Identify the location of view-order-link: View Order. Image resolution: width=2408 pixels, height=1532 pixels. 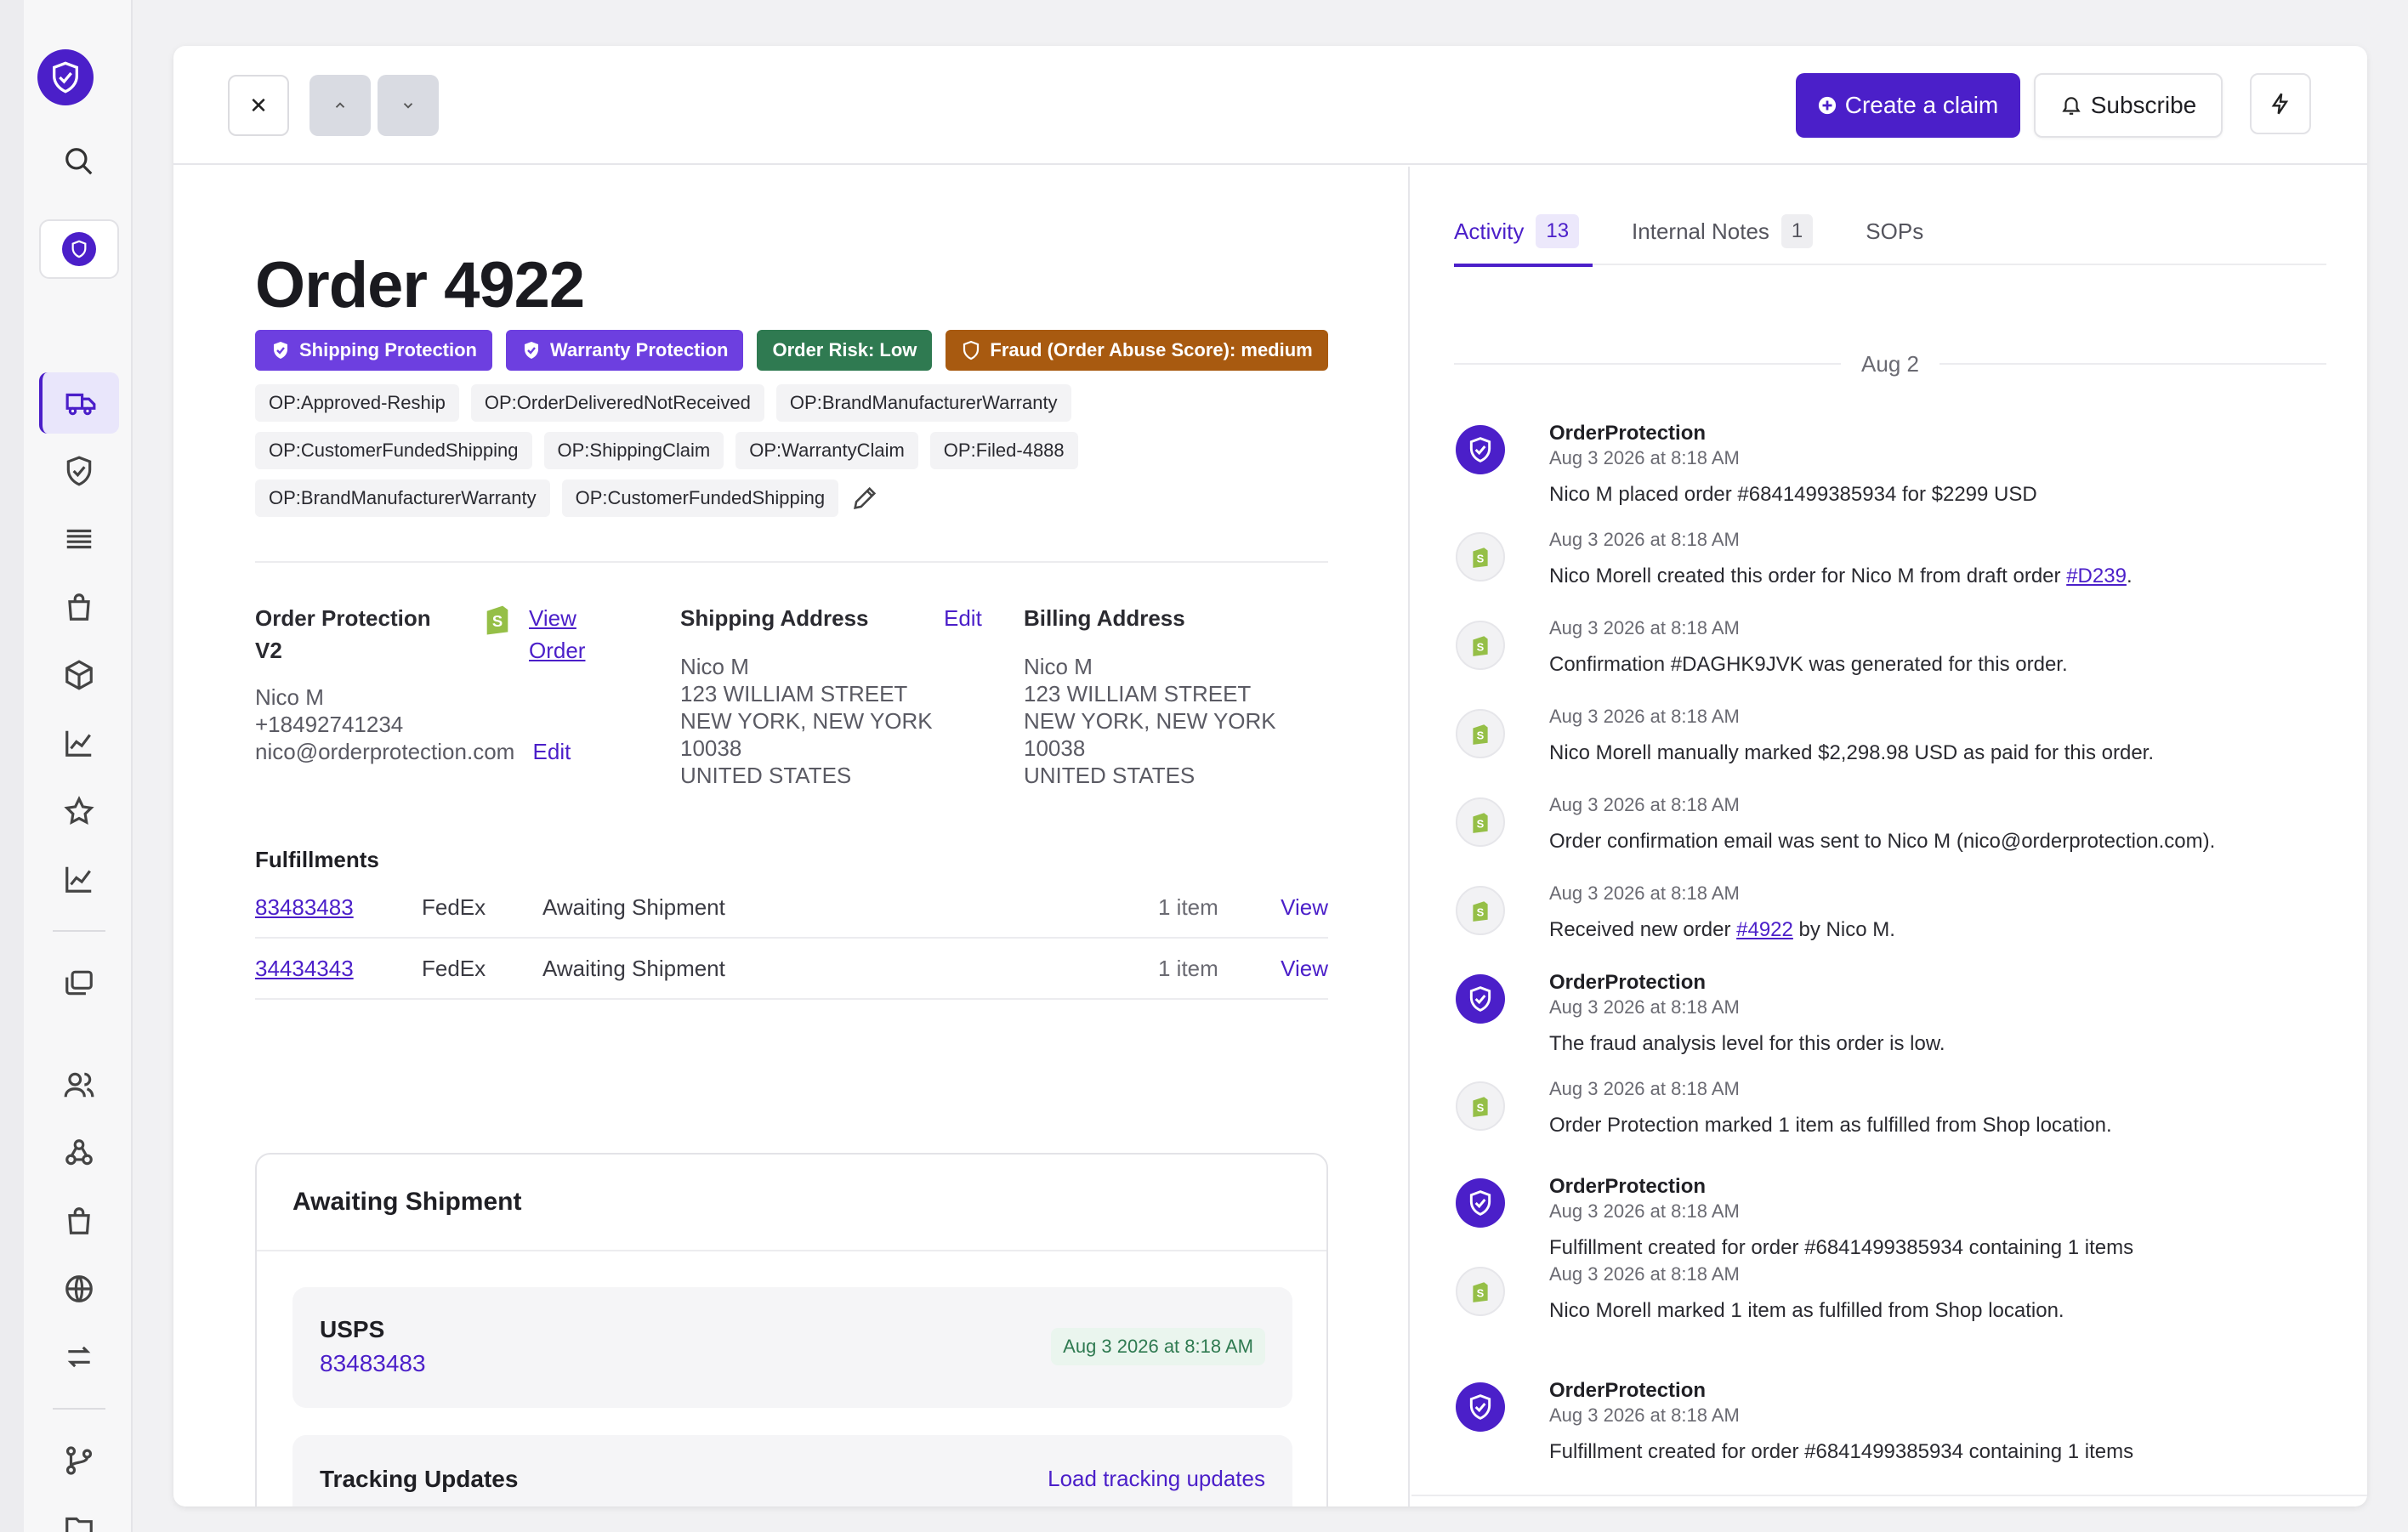
(557, 634).